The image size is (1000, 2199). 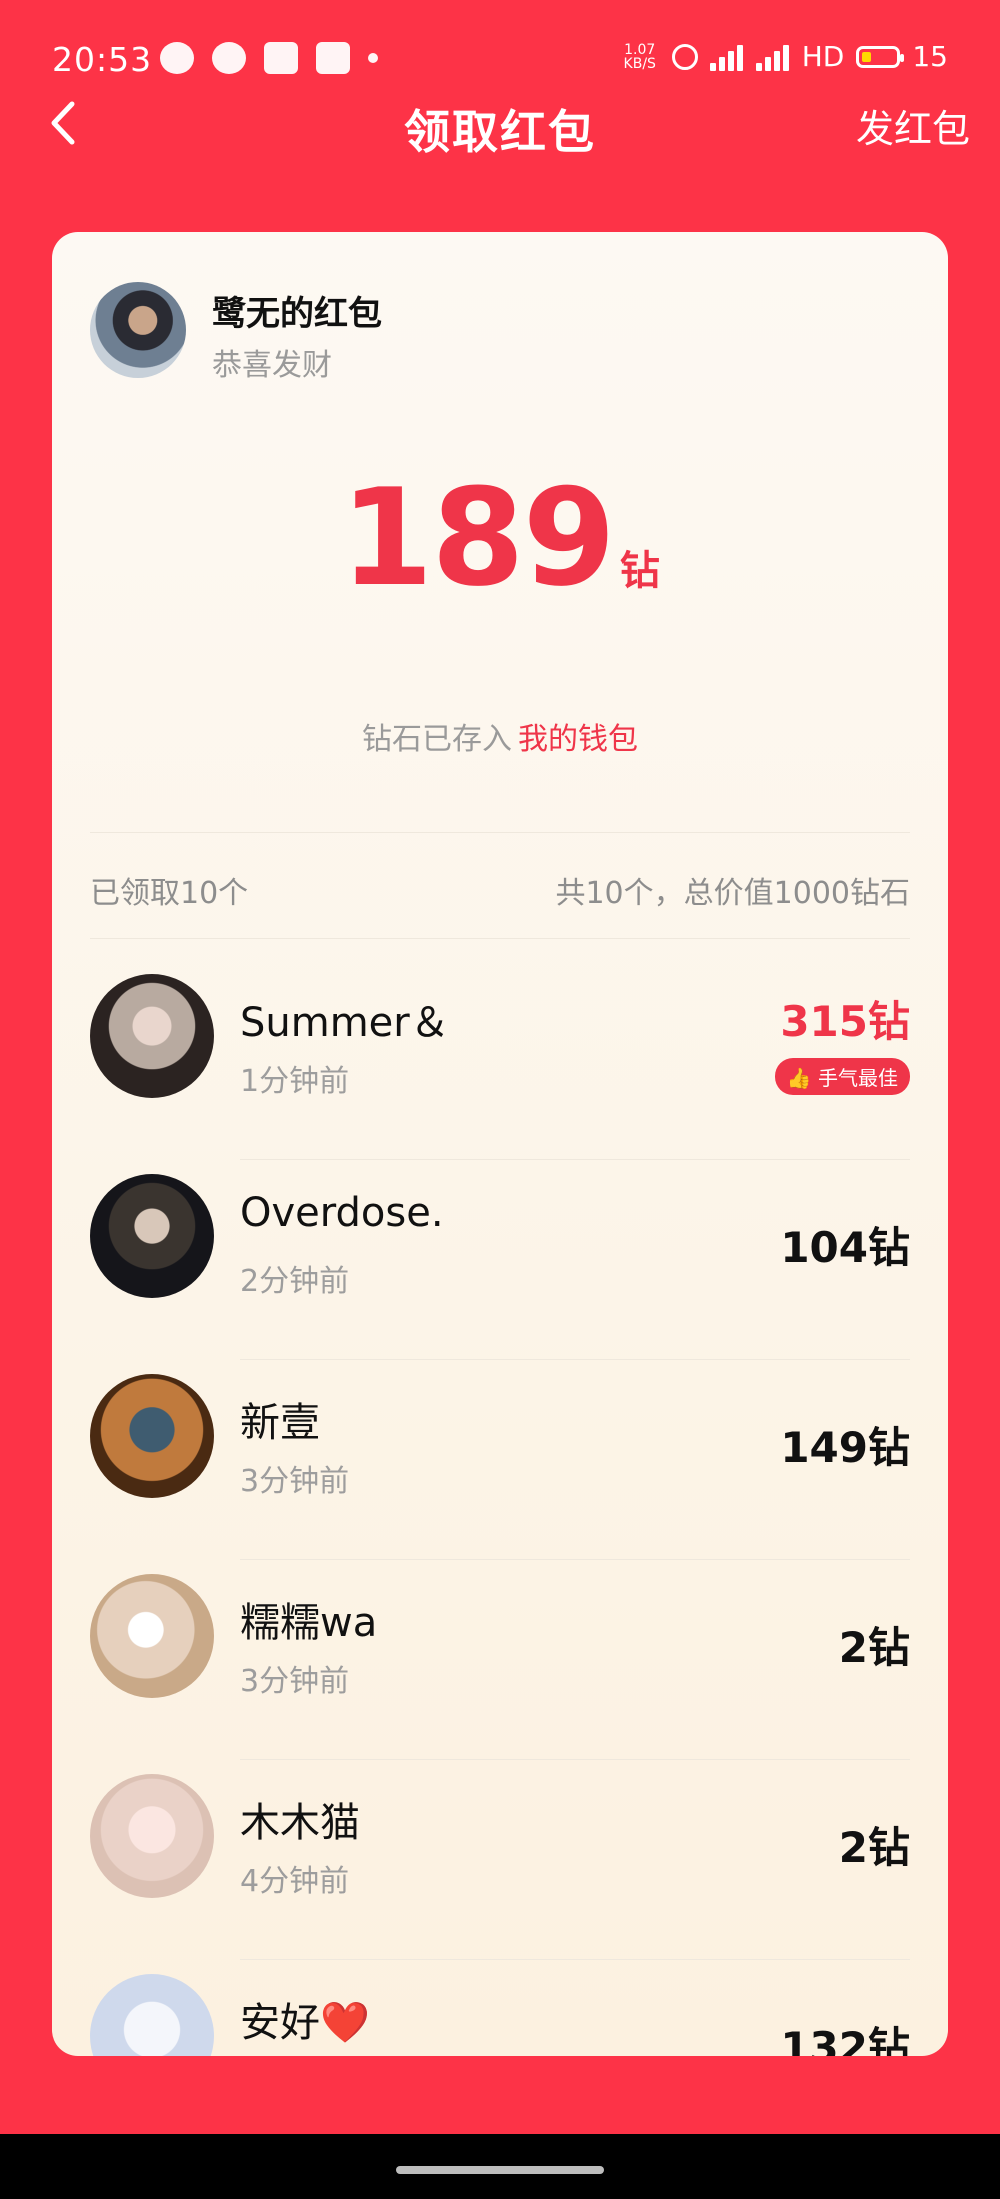 I want to click on signal-sim2-icon, so click(x=772, y=57).